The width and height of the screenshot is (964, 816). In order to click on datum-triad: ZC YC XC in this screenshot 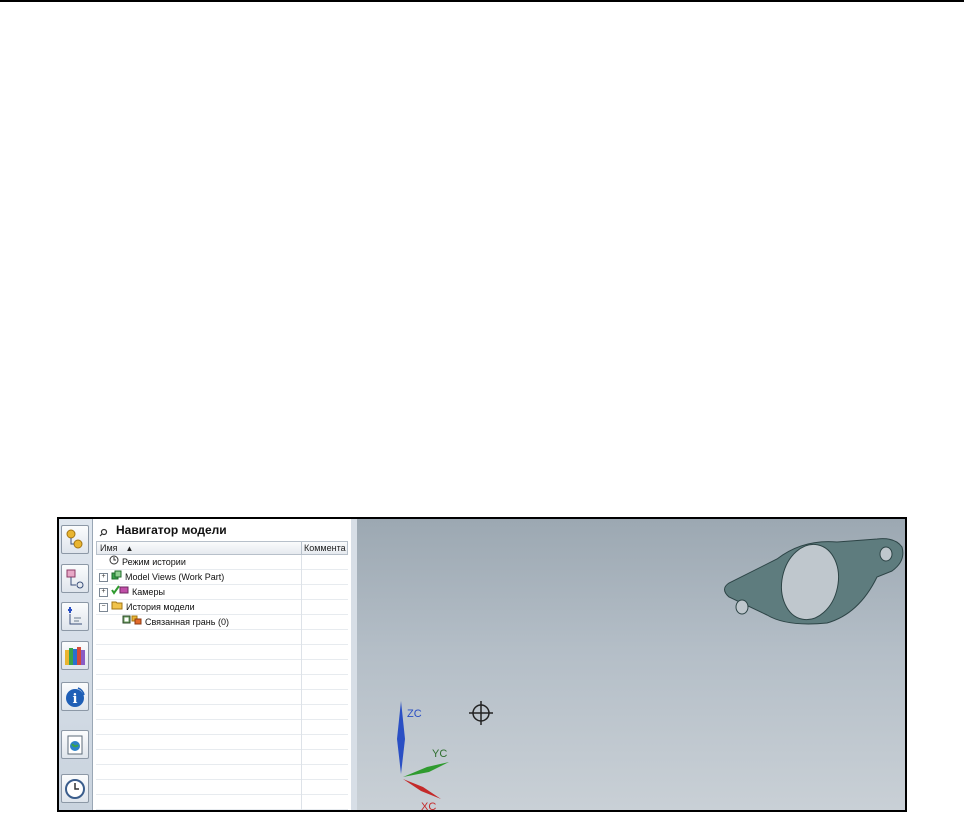, I will do `click(423, 755)`.